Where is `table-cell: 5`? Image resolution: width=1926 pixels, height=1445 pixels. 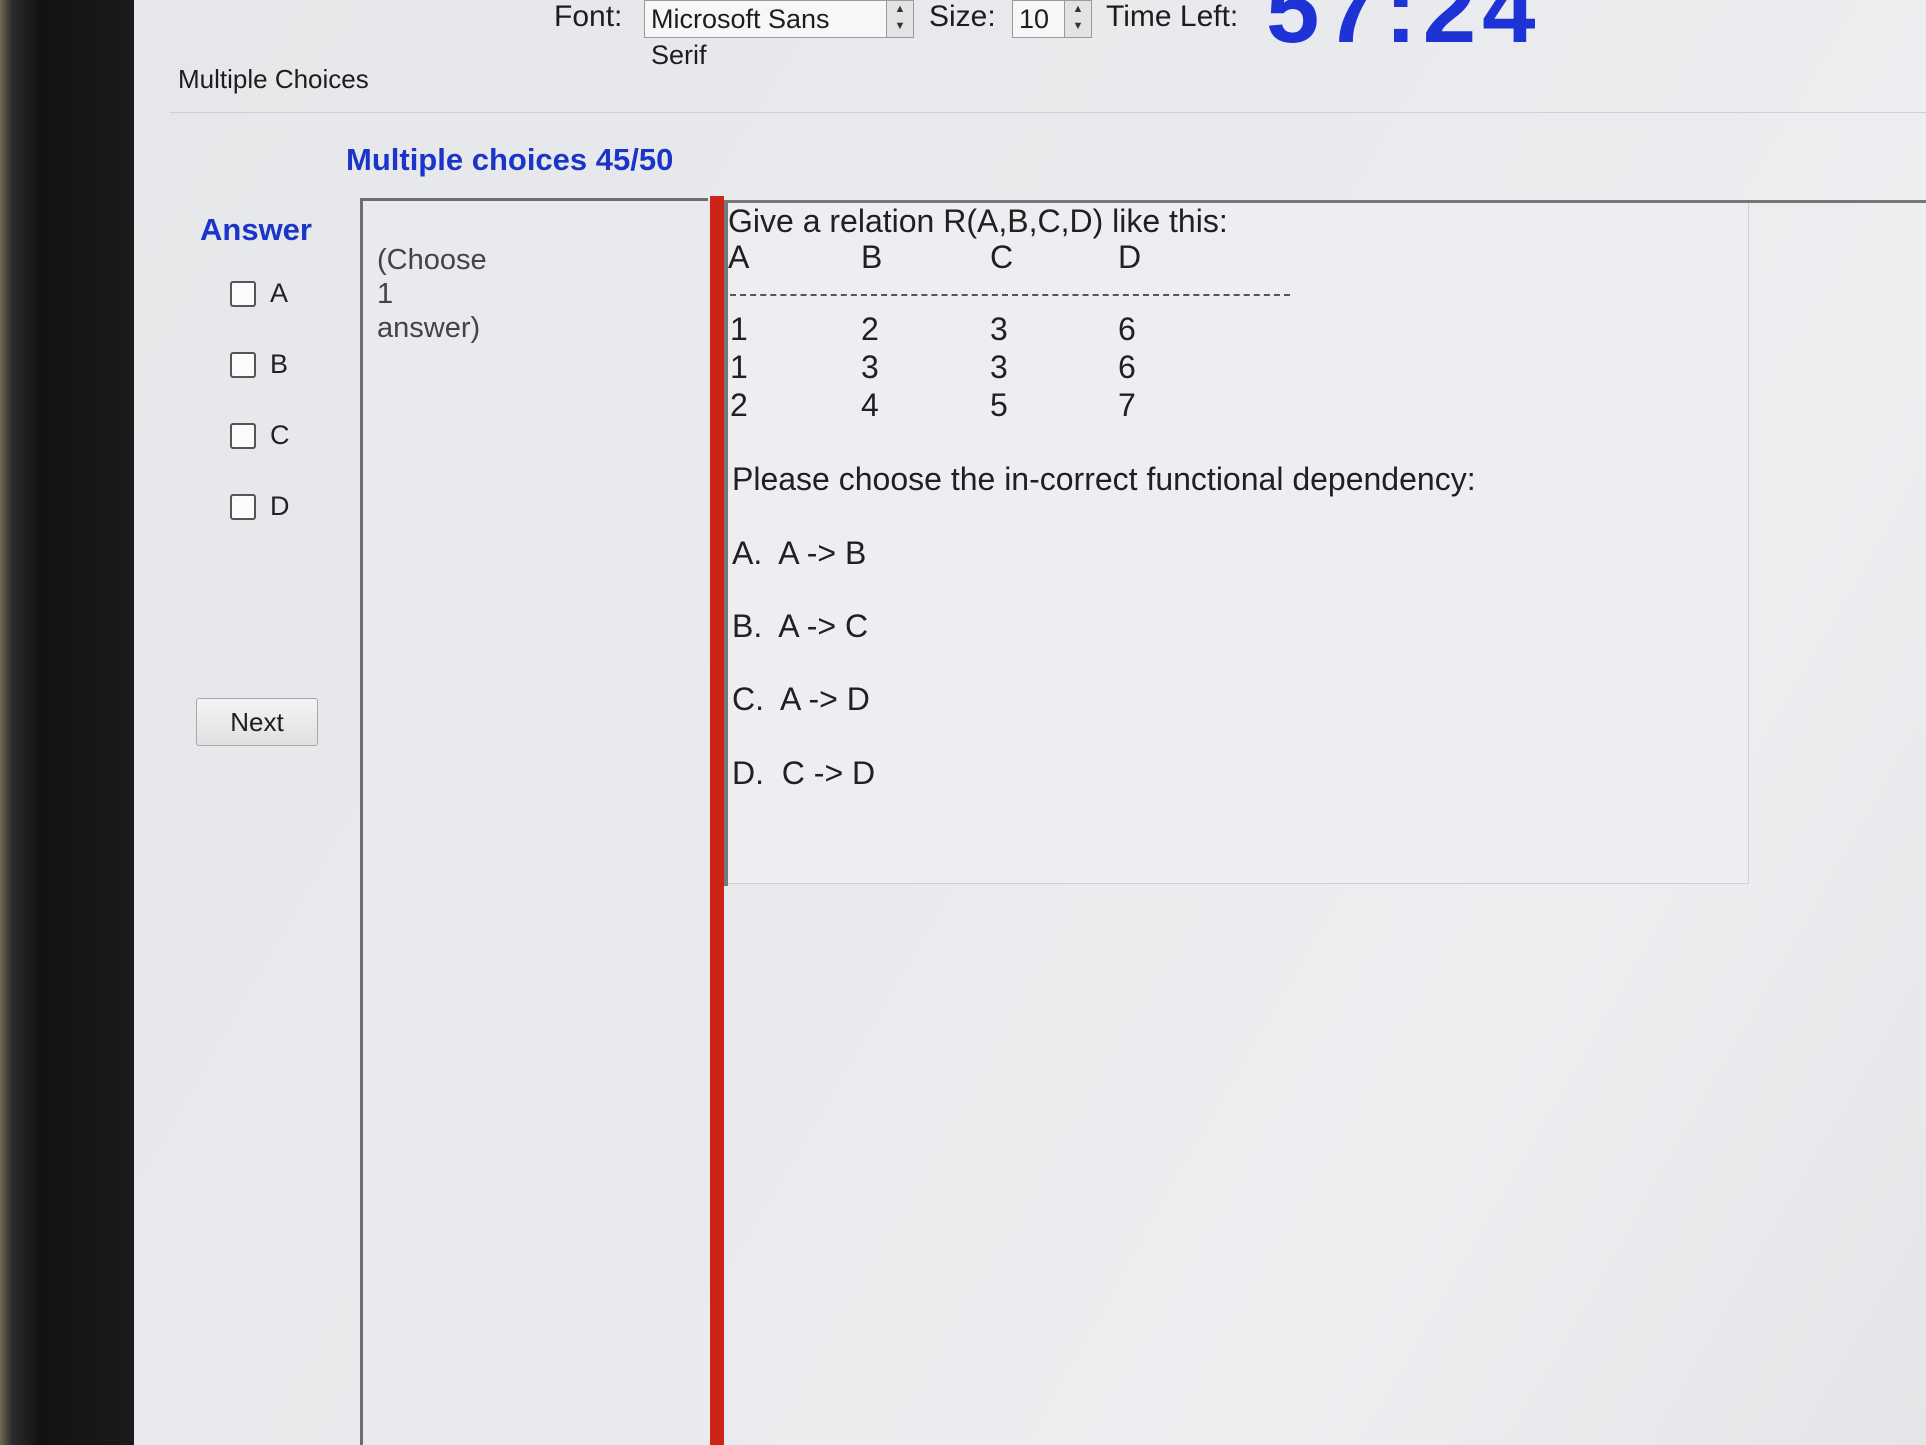 table-cell: 5 is located at coordinates (999, 405).